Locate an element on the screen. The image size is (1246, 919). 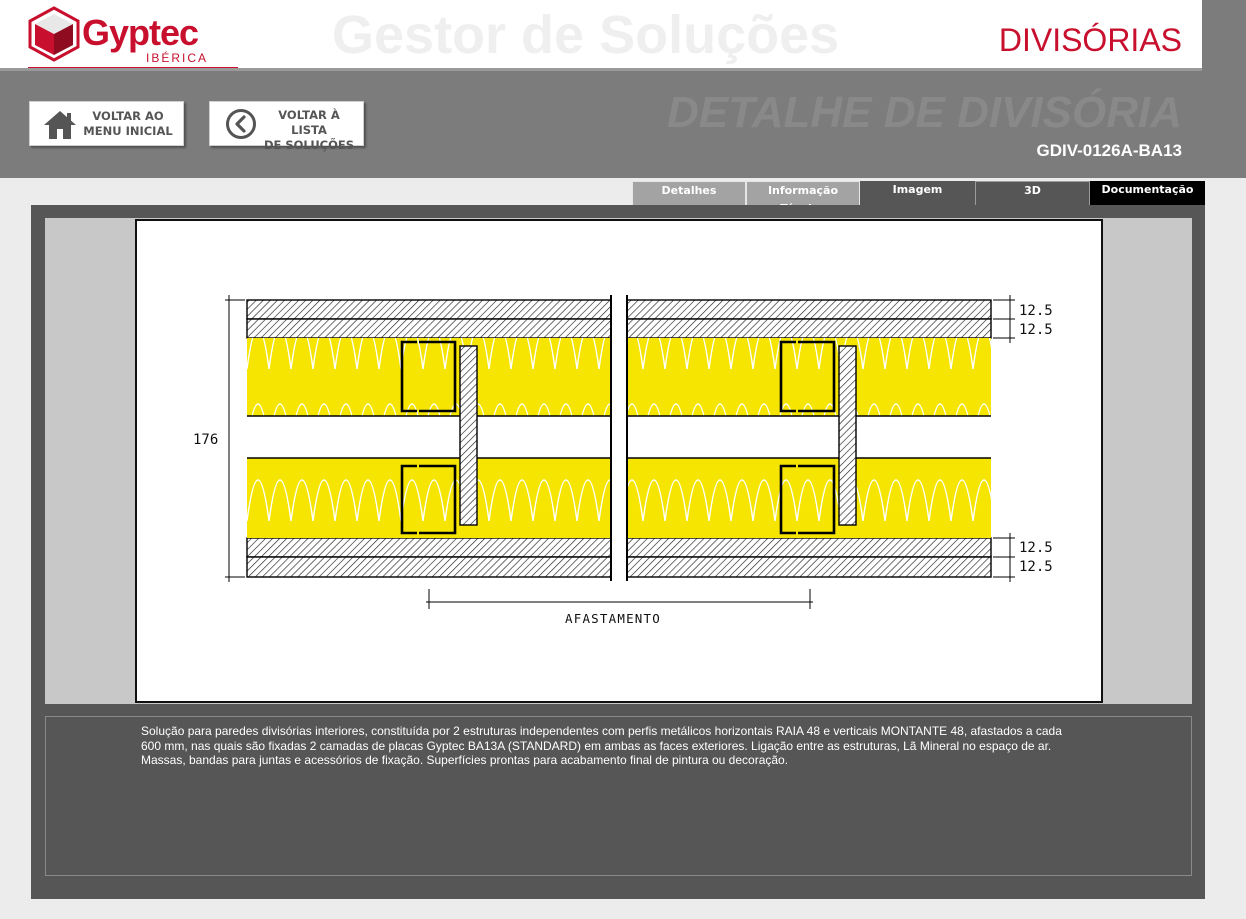
home-icon is located at coordinates (60, 125).